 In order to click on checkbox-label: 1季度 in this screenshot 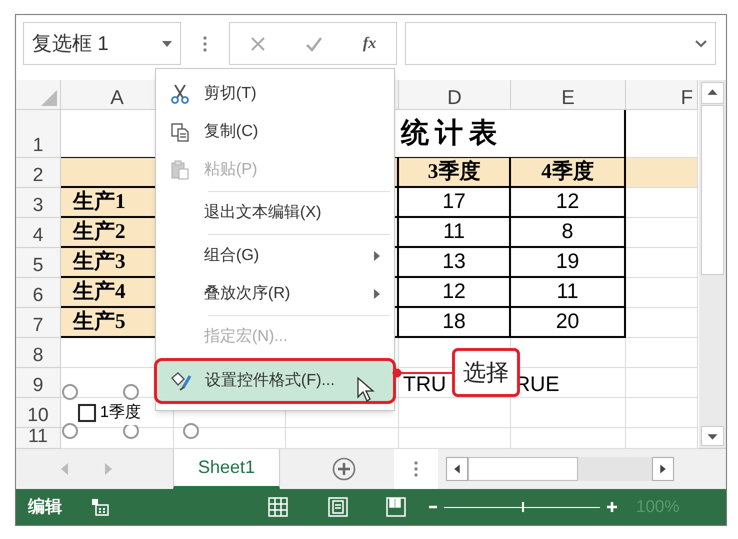, I will do `click(120, 413)`.